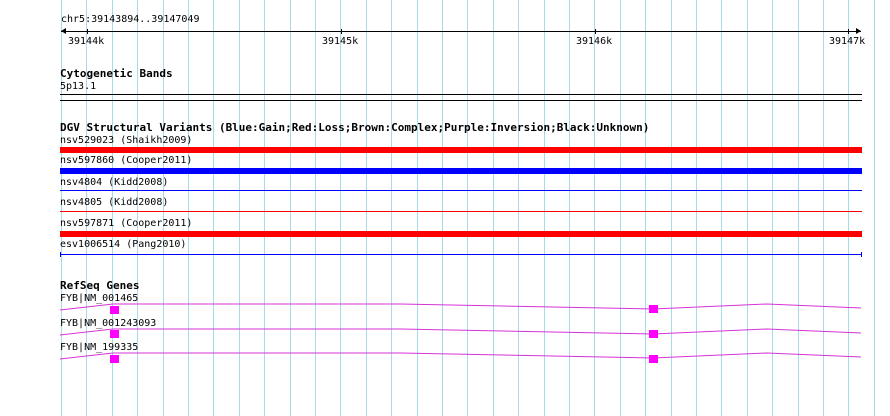  Describe the element at coordinates (461, 31) in the screenshot. I see `ruler-axis-line` at that location.